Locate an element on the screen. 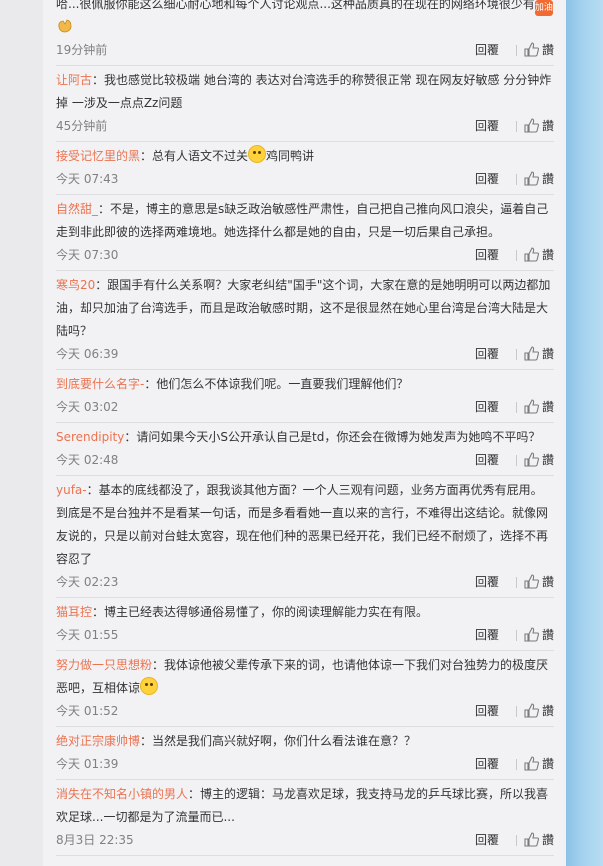  comment-text: 猫耳控：博主已经表达得够通俗易懂了，你的阅读理解能力实在有限。 is located at coordinates (242, 612).